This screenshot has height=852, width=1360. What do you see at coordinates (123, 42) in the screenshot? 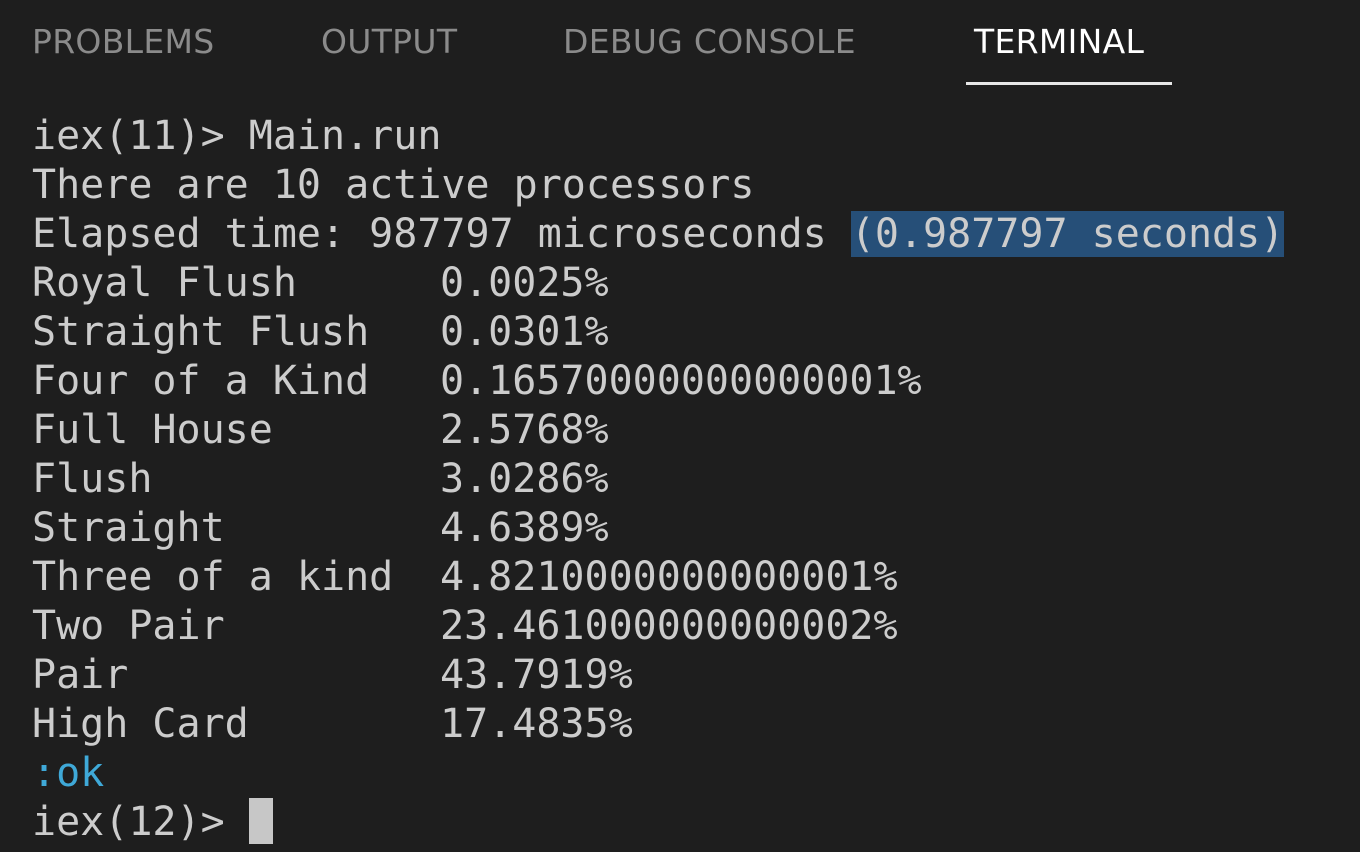
I see `tab-problems: PROBLEMS` at bounding box center [123, 42].